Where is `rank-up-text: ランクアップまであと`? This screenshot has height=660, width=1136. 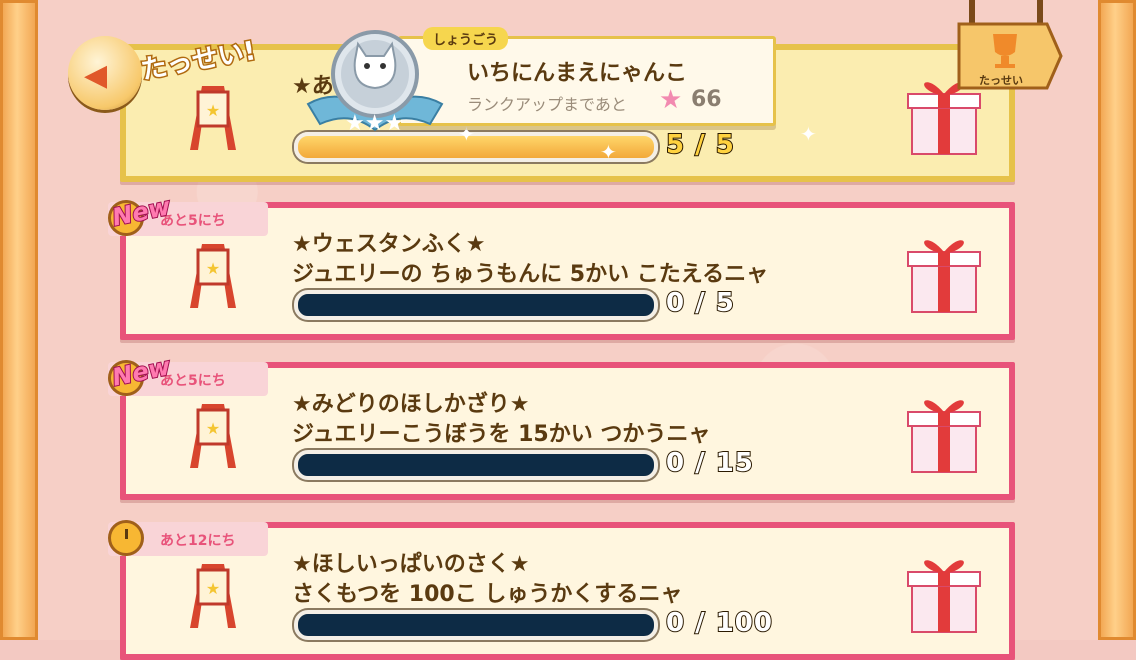
rank-up-text: ランクアップまであと is located at coordinates (547, 104).